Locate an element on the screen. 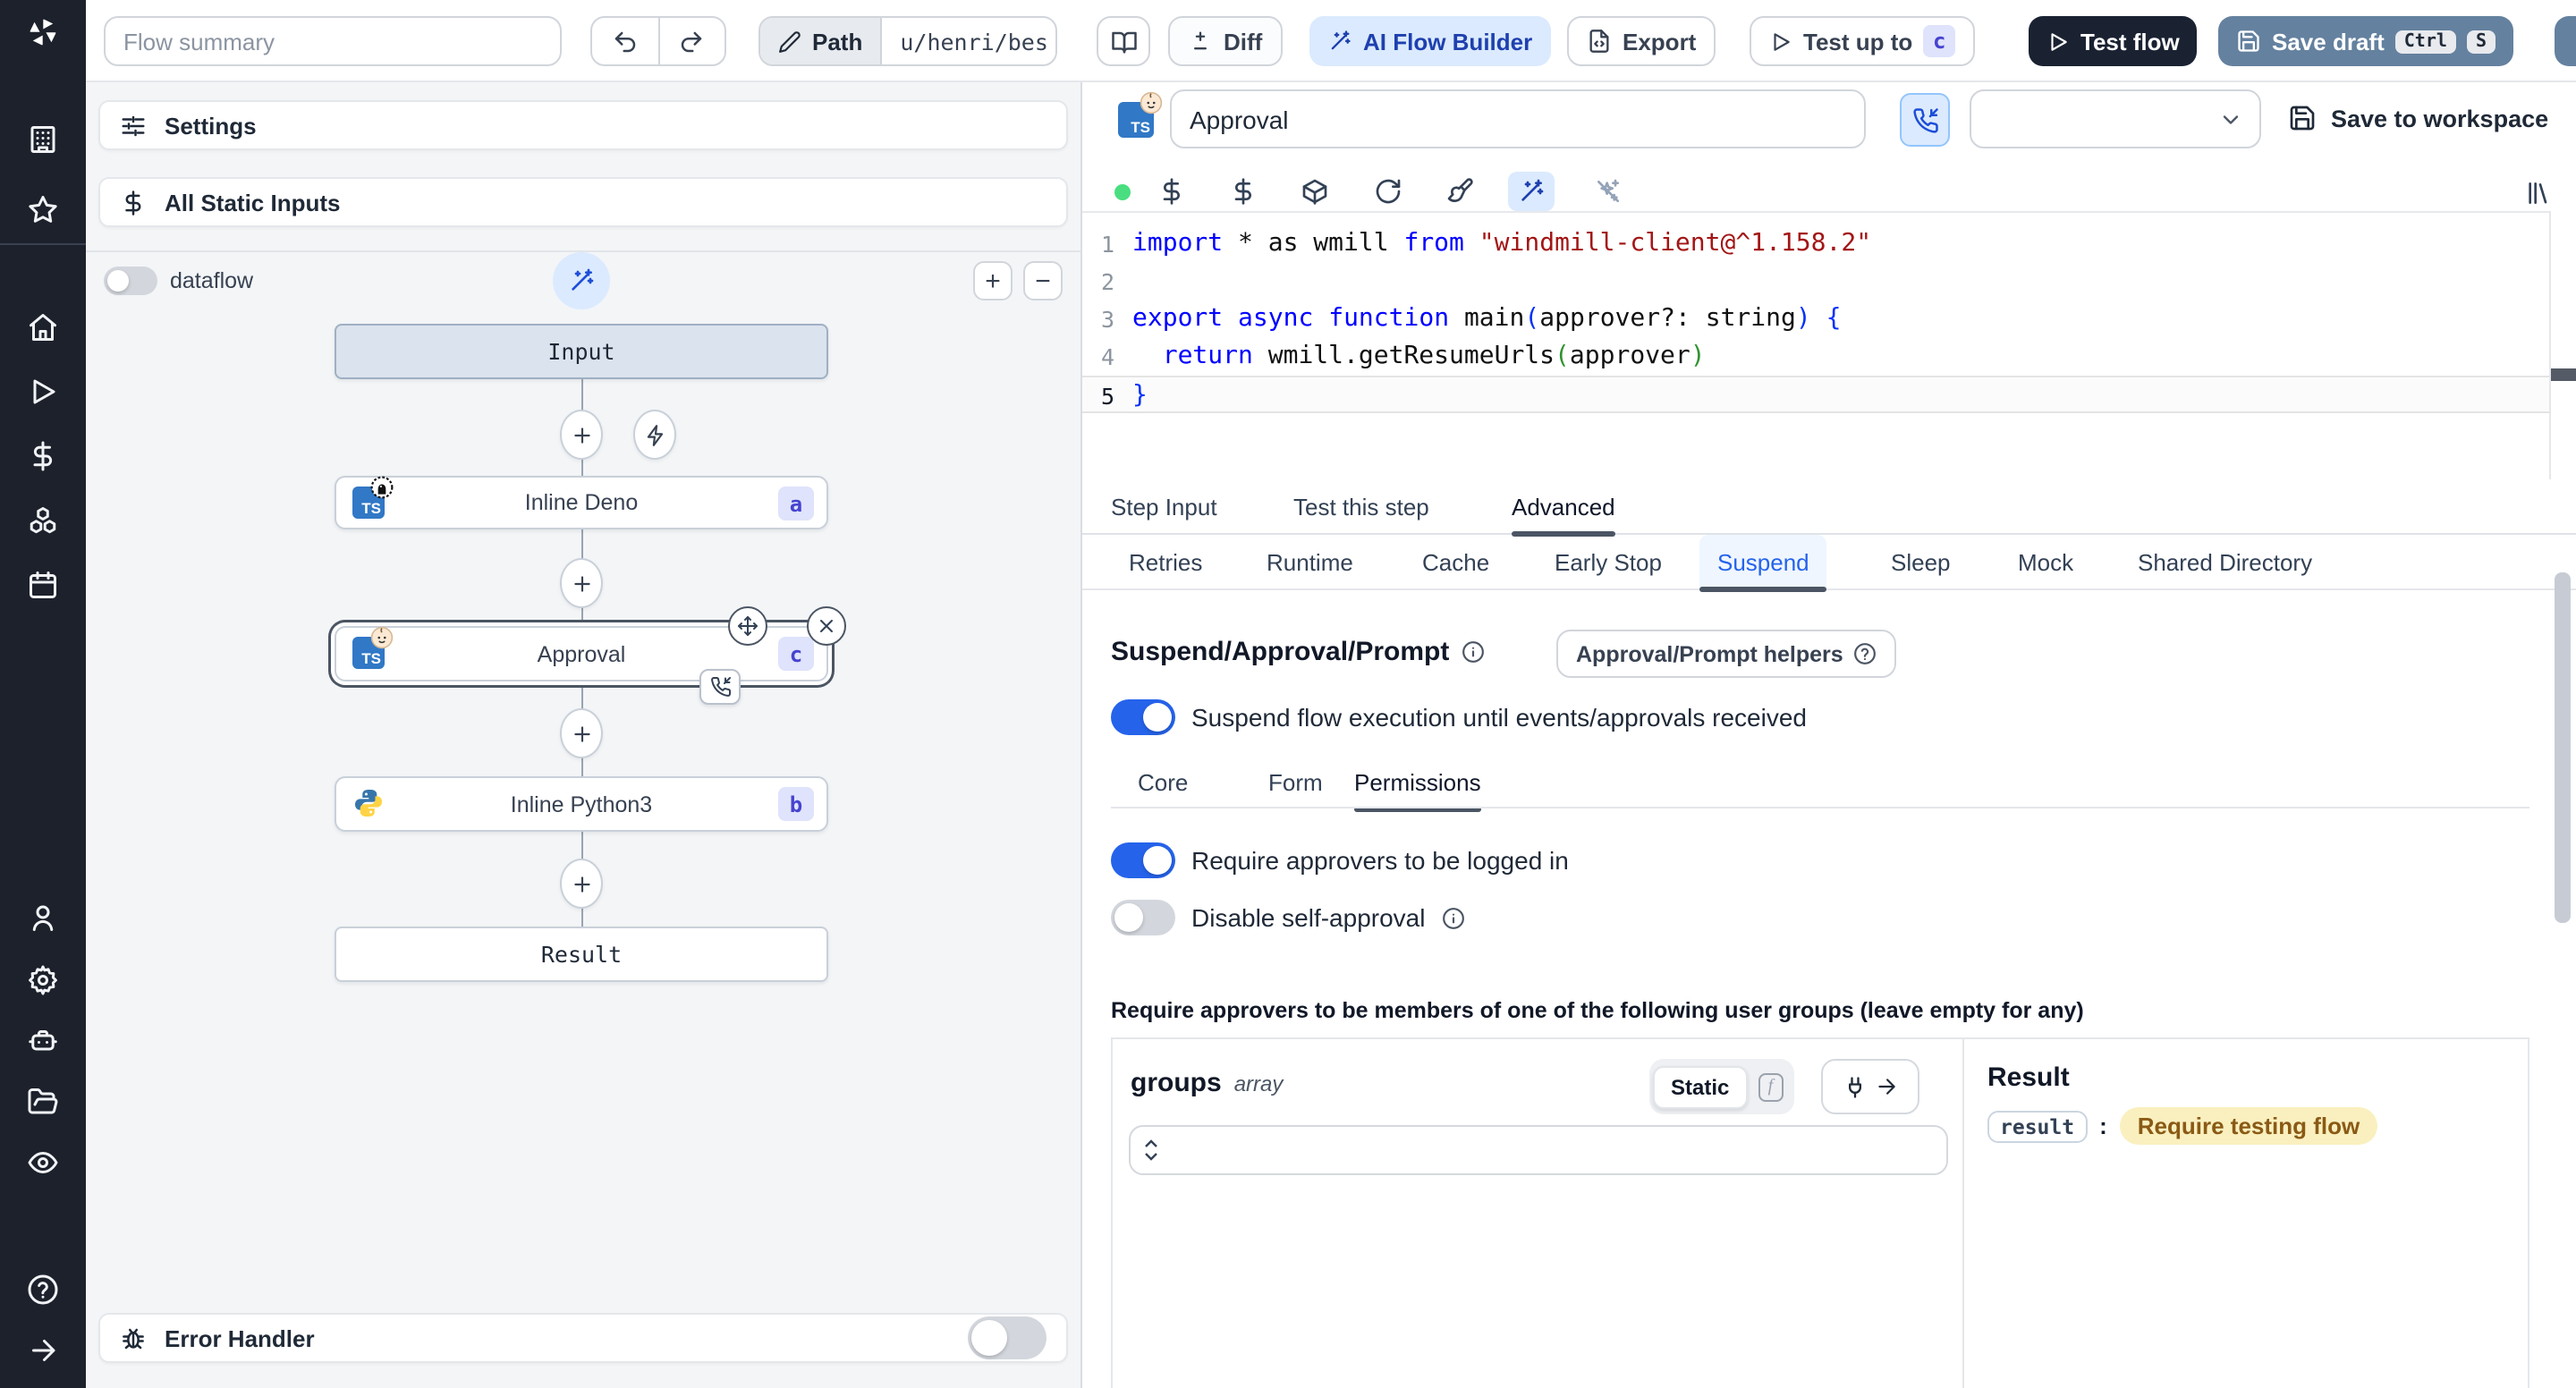  redo-button is located at coordinates (690, 41).